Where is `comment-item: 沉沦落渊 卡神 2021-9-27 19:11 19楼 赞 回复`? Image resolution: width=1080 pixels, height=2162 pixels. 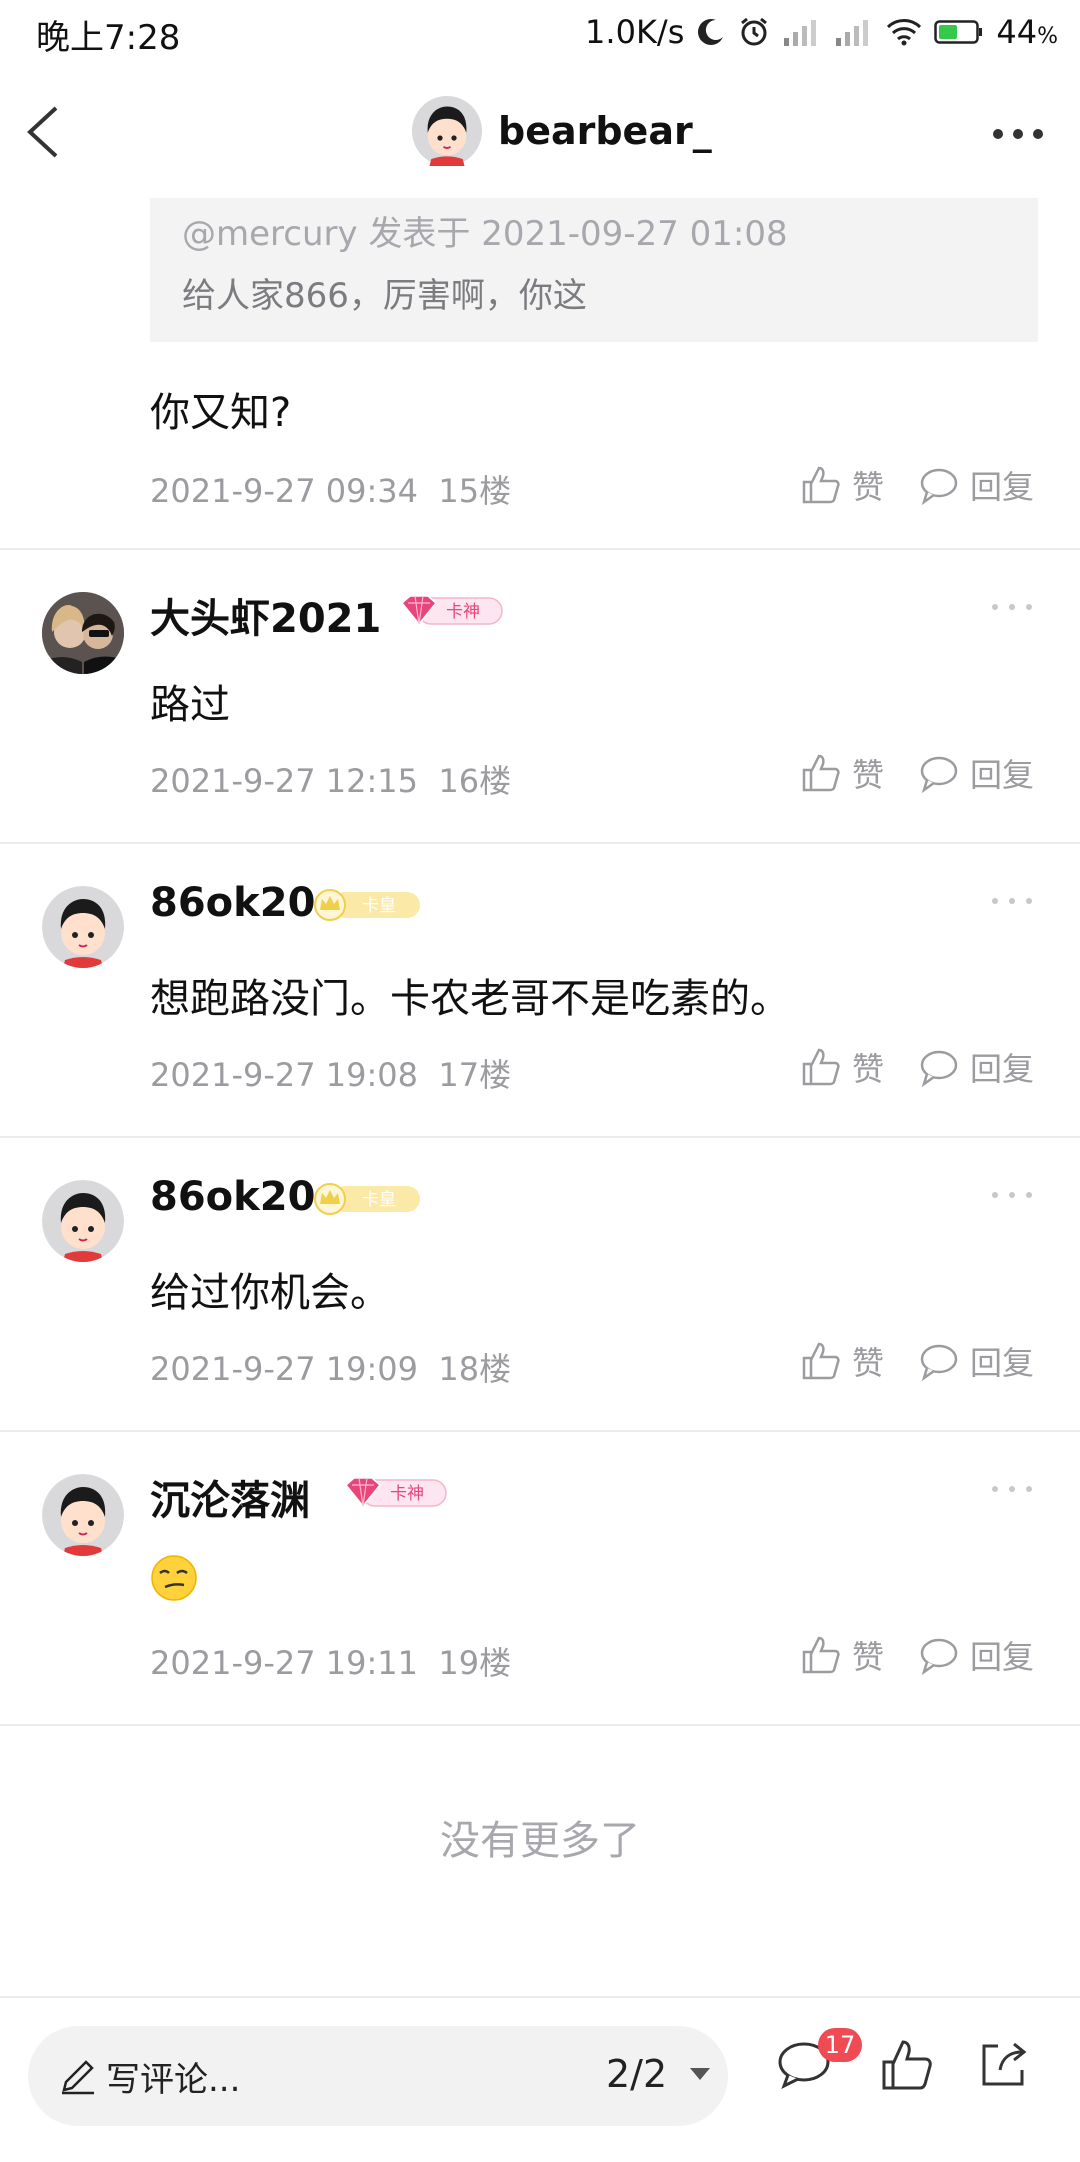
comment-item: 沉沦落渊 卡神 2021-9-27 19:11 19楼 赞 回复 is located at coordinates (540, 1578).